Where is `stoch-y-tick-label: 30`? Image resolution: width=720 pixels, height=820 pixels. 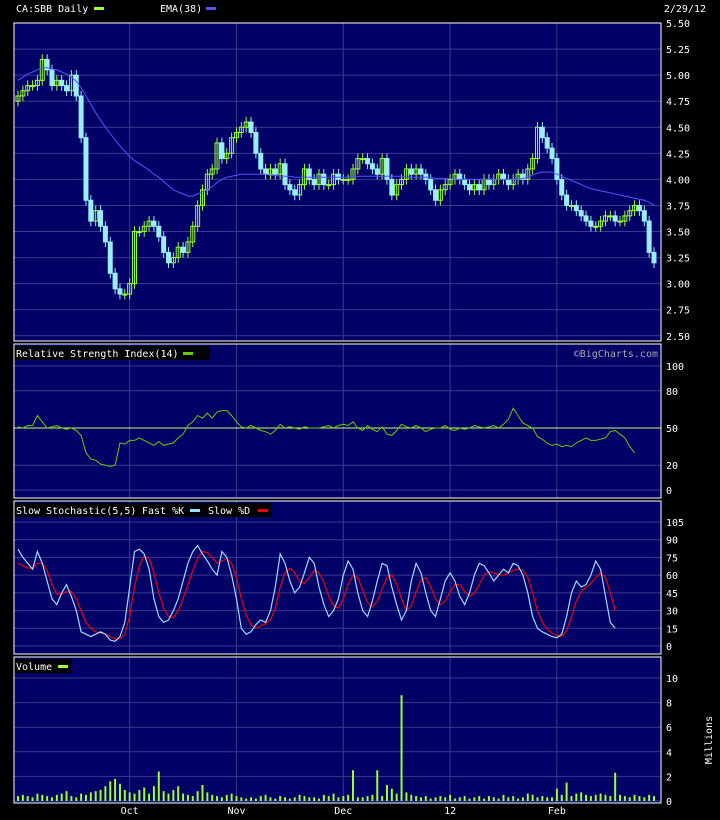 stoch-y-tick-label: 30 is located at coordinates (672, 612).